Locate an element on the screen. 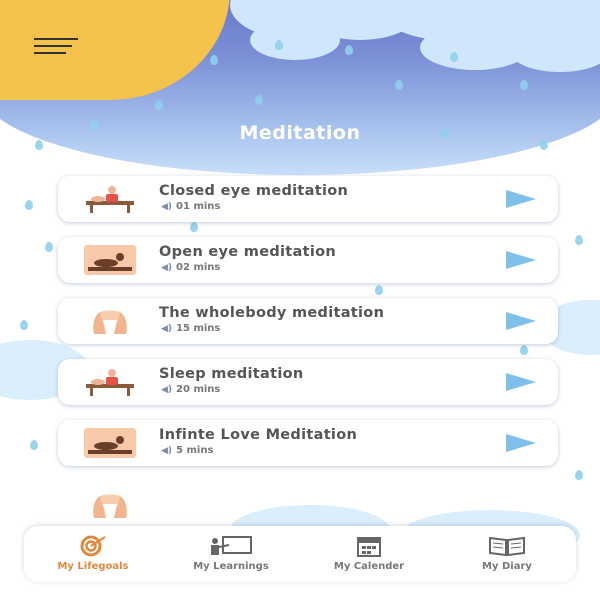  duration-text: 15 mins is located at coordinates (198, 328).